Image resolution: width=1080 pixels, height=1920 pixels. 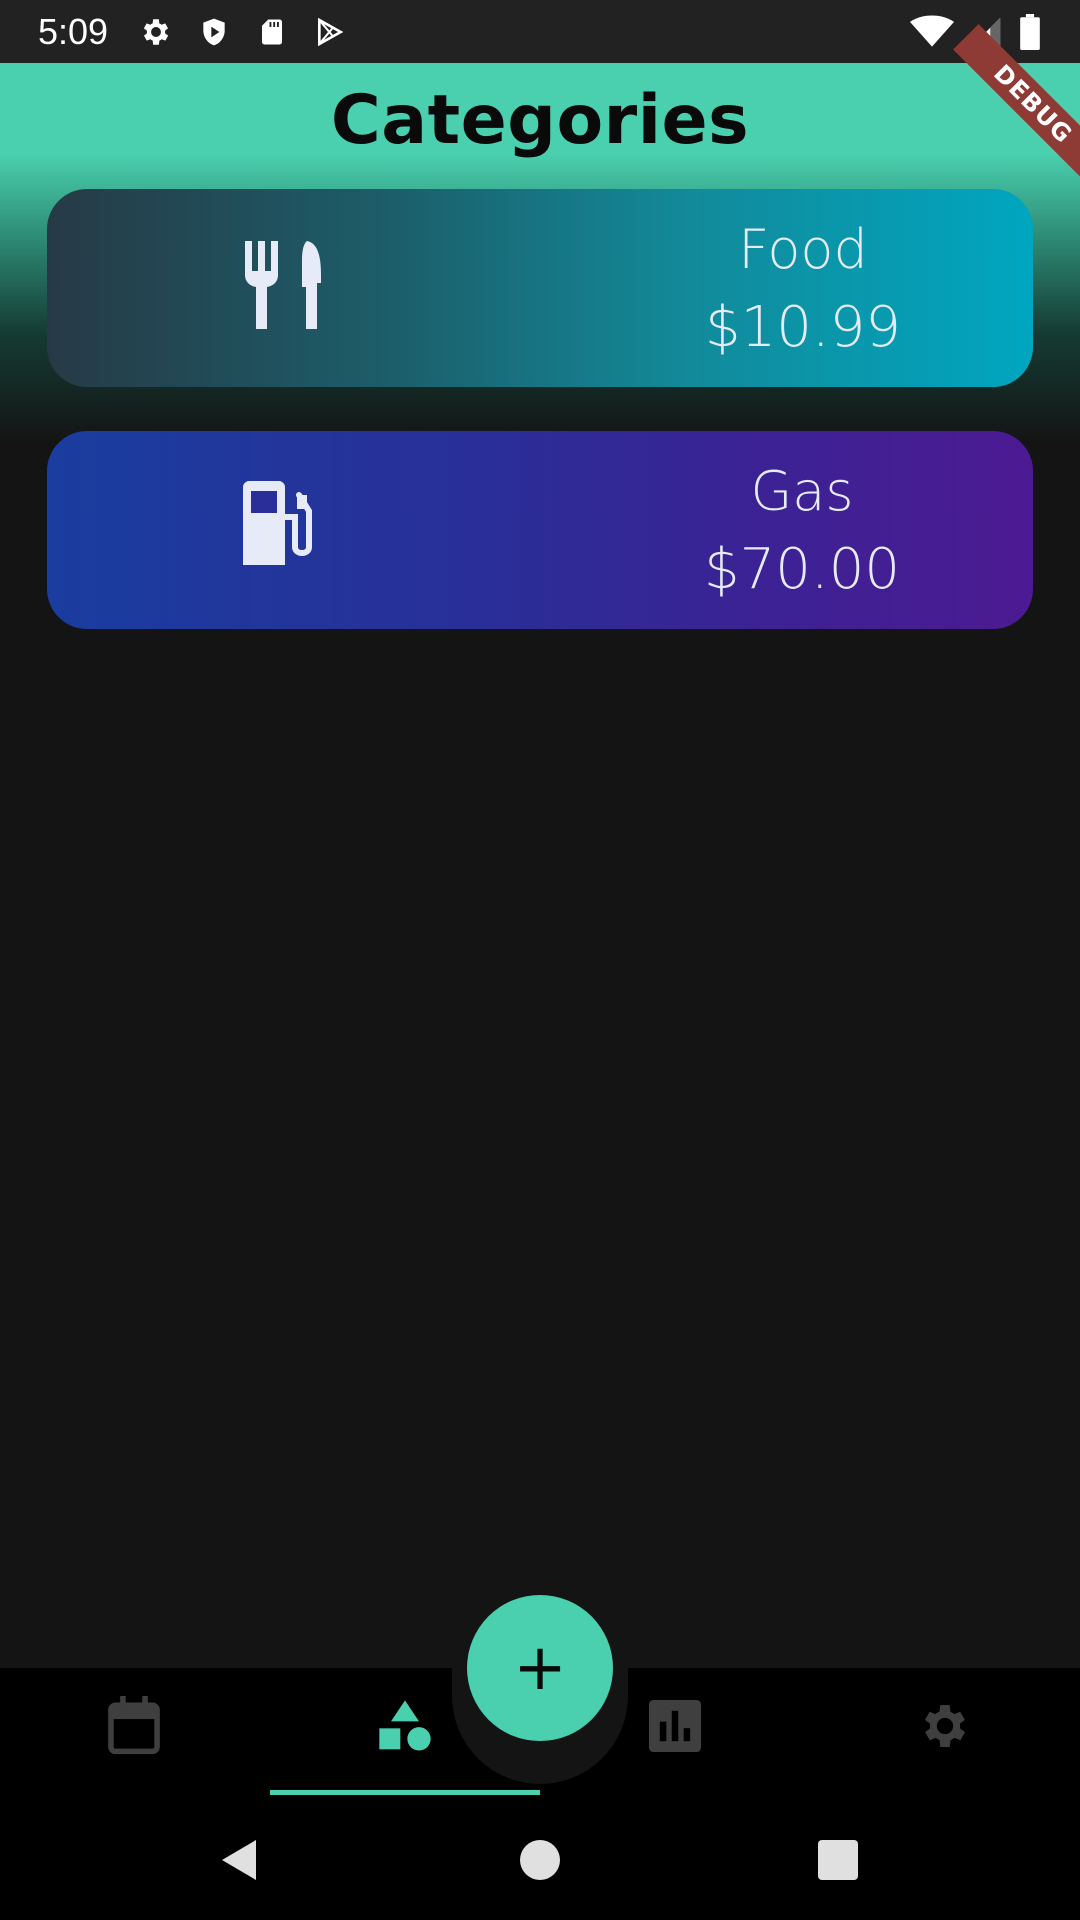 I want to click on calendar-icon, so click(x=134, y=1728).